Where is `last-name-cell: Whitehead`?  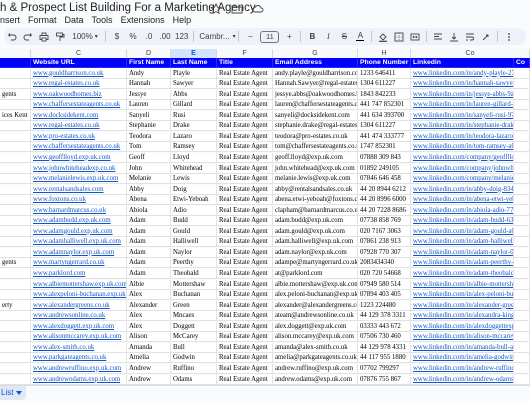 last-name-cell: Whitehead is located at coordinates (194, 168).